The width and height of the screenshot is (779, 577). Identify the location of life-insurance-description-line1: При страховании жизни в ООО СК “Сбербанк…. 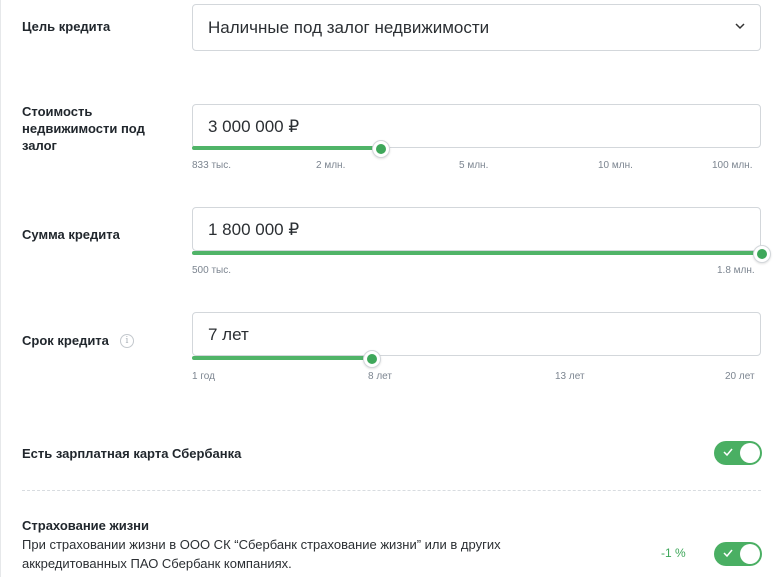
(261, 544).